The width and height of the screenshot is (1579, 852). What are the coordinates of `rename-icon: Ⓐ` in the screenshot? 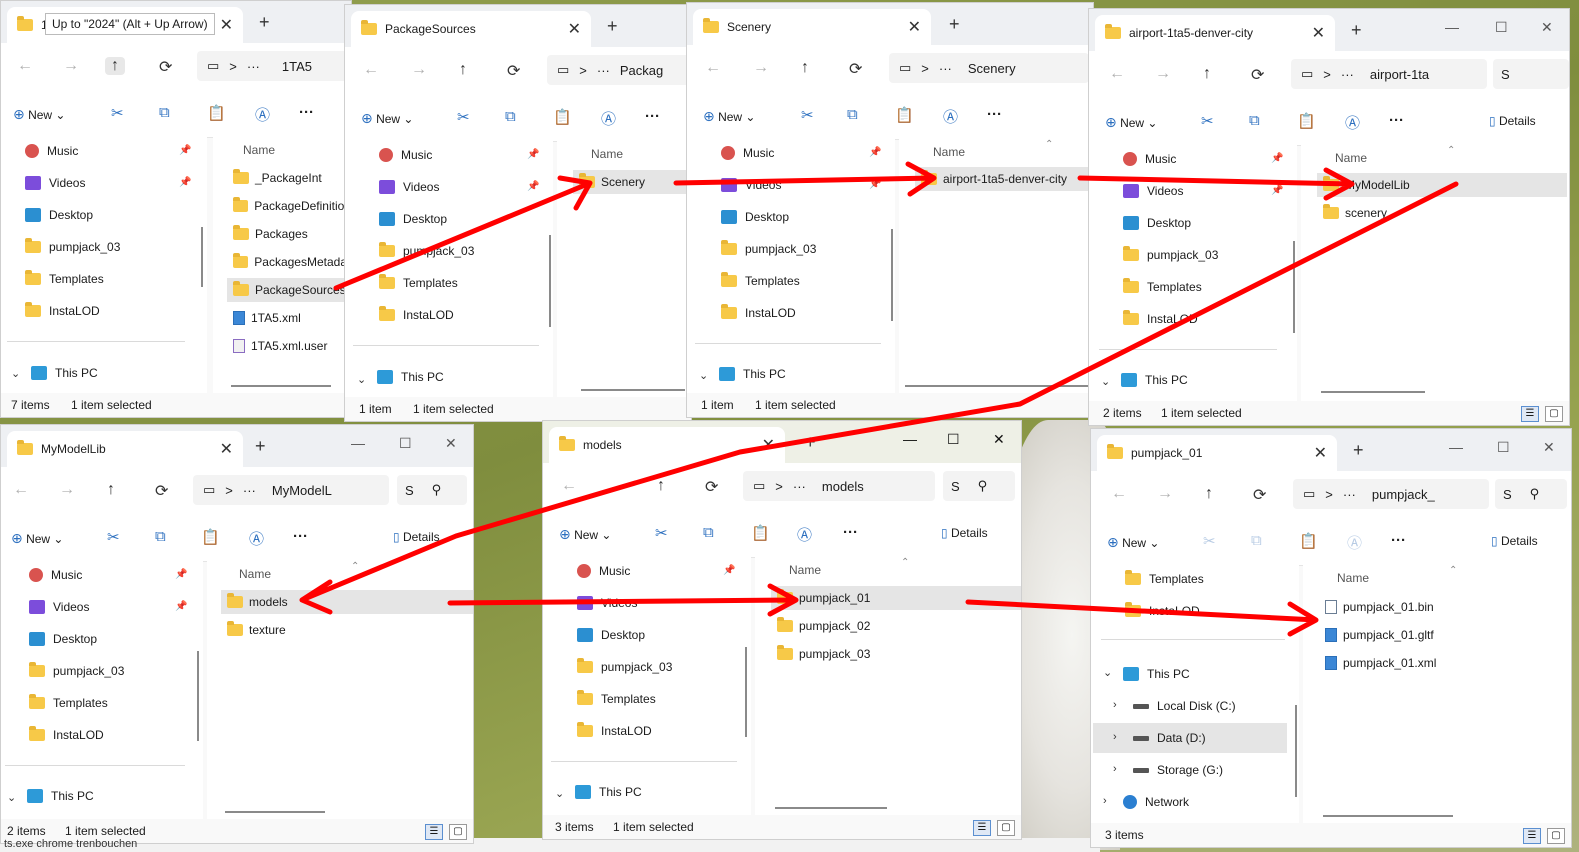 It's located at (1352, 122).